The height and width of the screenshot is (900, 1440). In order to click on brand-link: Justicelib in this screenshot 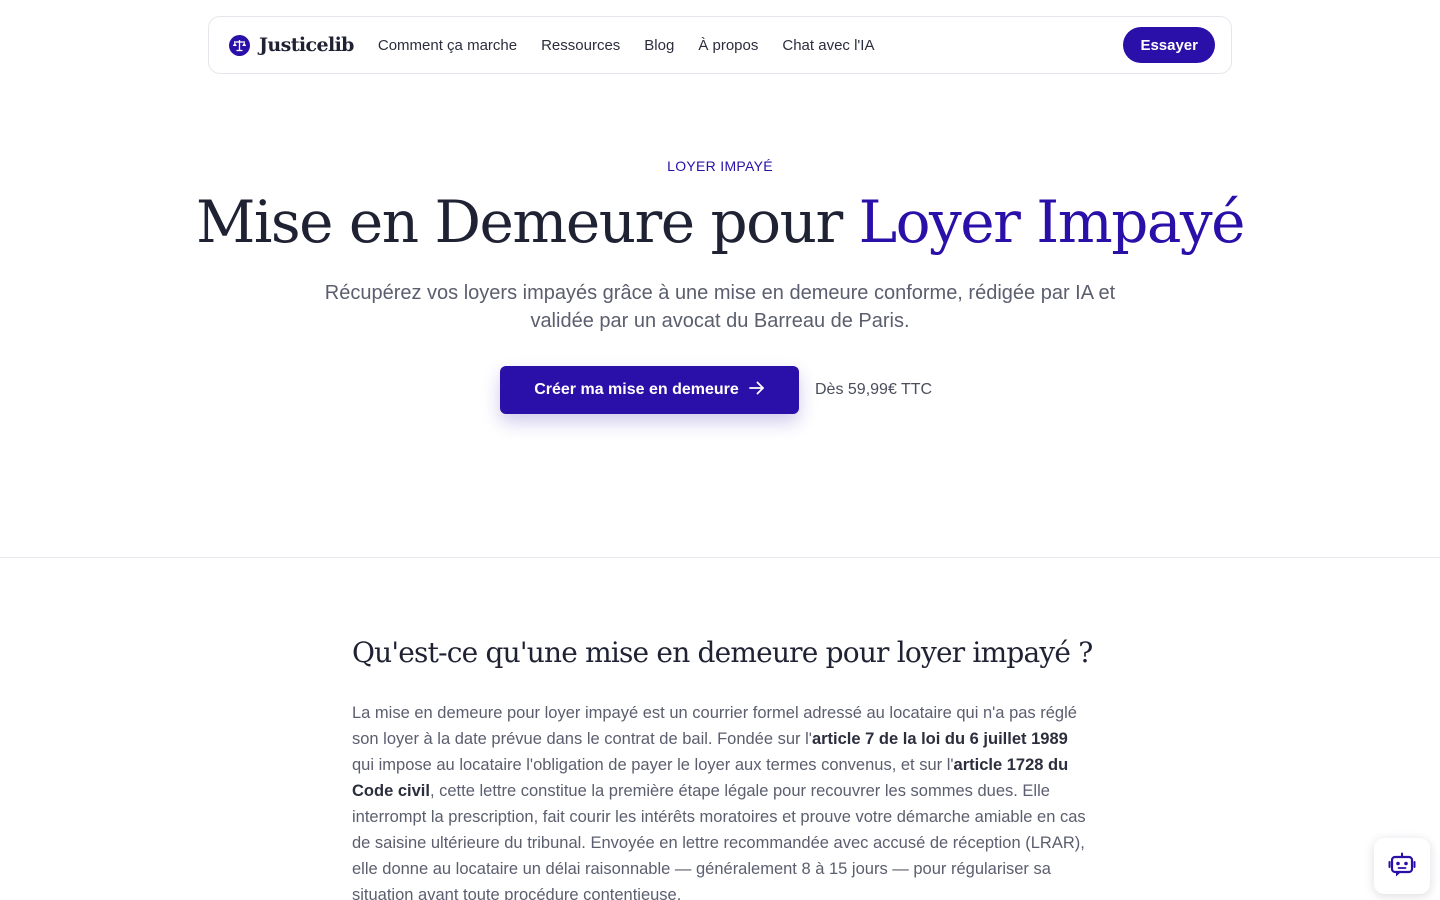, I will do `click(291, 45)`.